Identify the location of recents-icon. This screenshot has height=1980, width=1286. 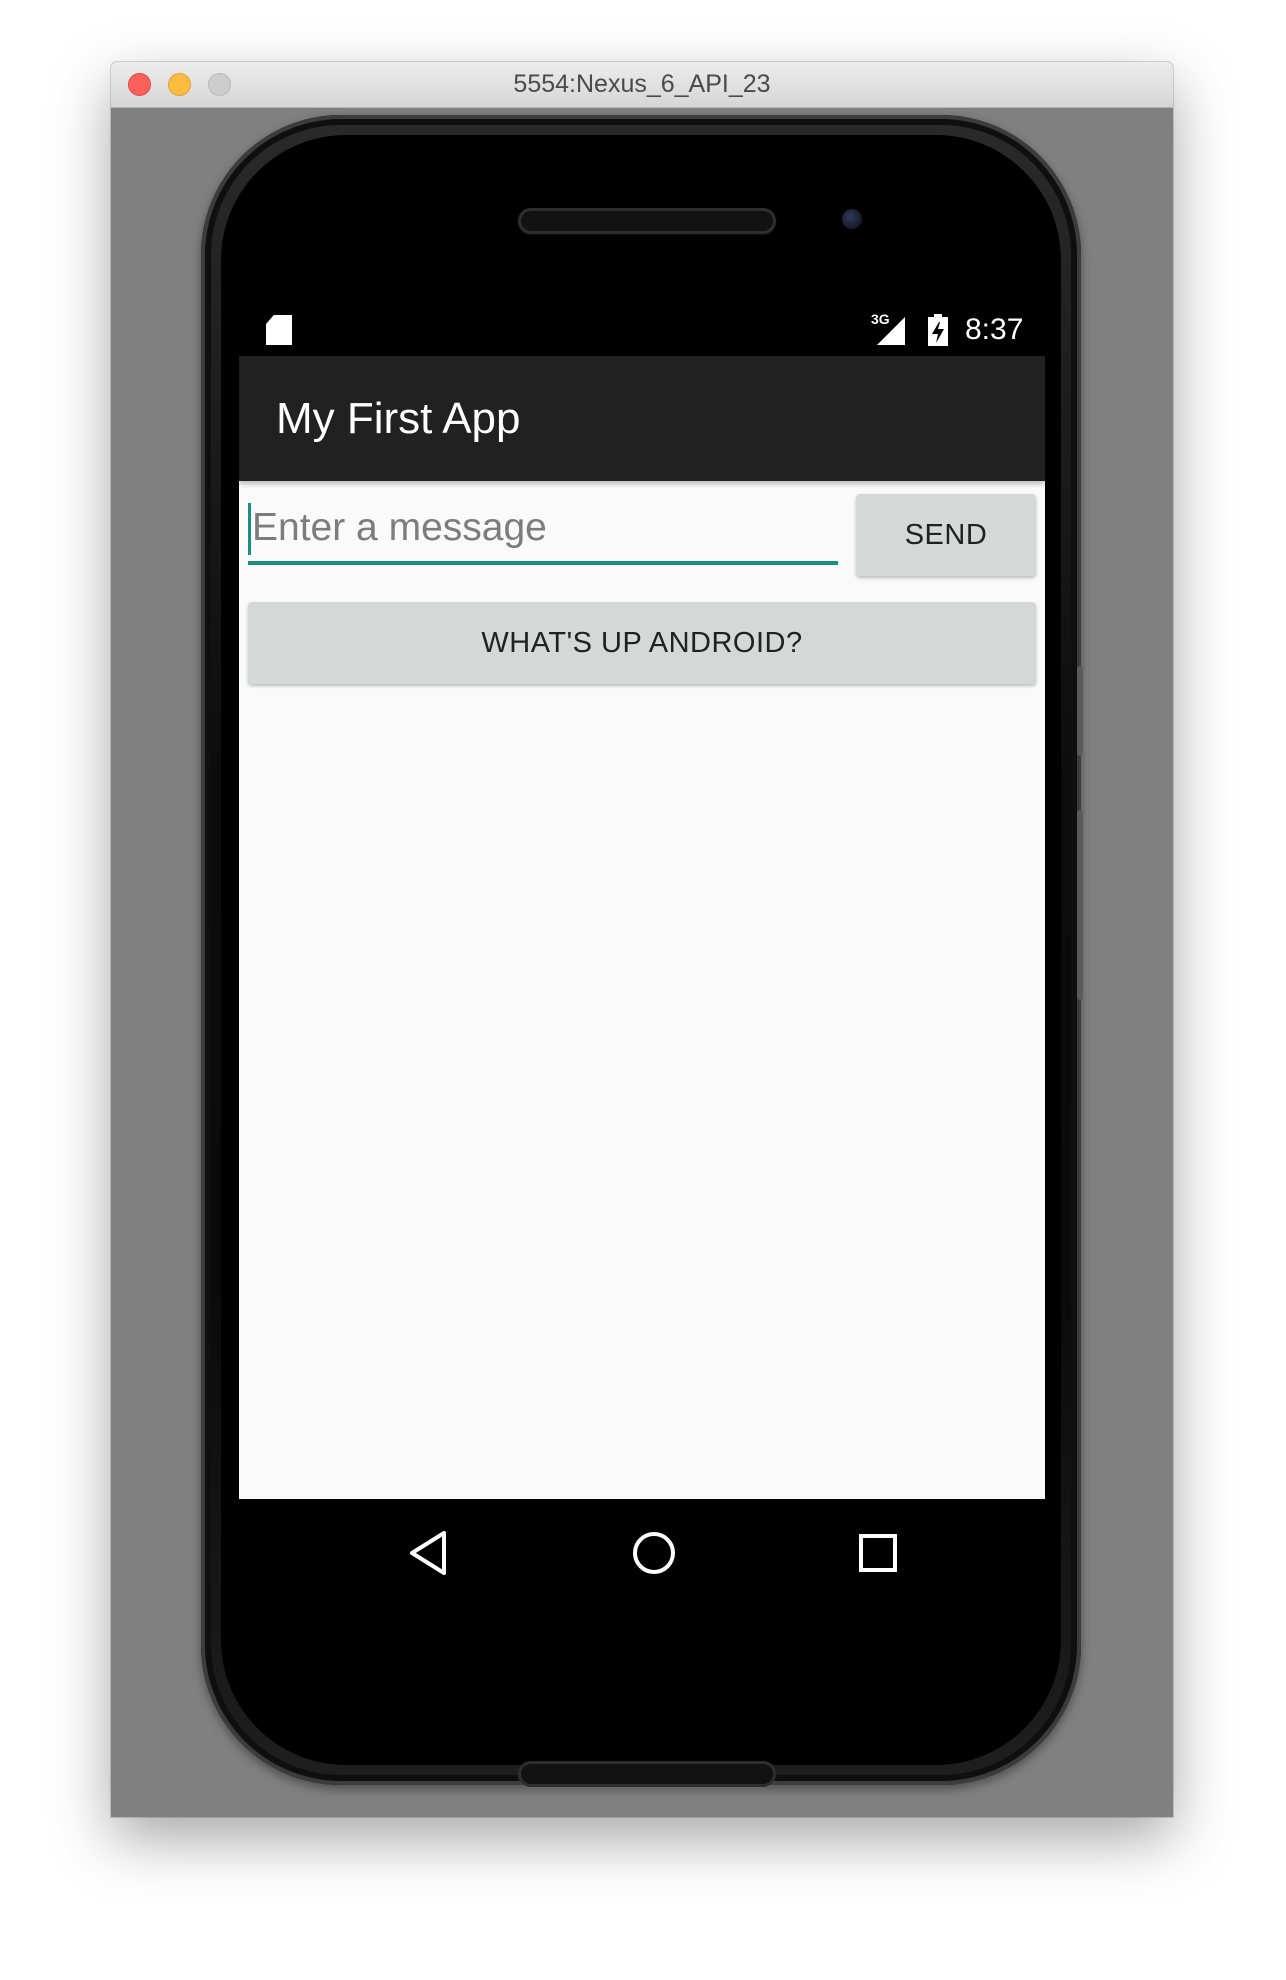
(878, 1553).